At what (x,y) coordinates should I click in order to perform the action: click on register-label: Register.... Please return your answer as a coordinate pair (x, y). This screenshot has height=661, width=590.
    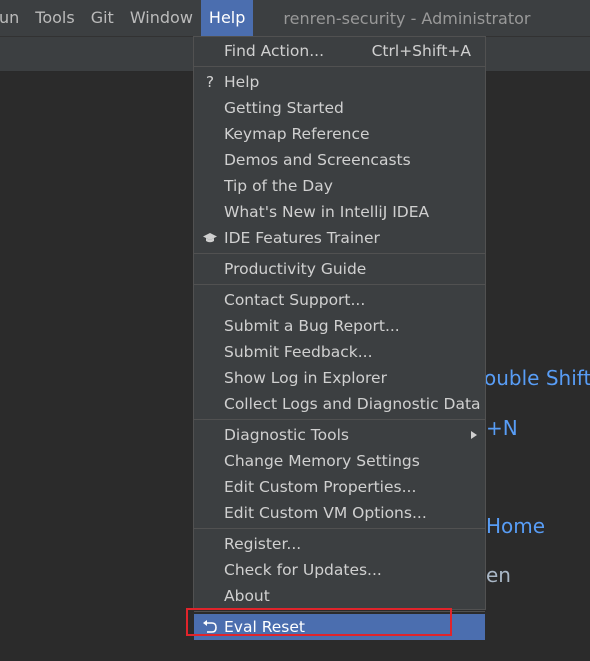
    Looking at the image, I should click on (263, 544).